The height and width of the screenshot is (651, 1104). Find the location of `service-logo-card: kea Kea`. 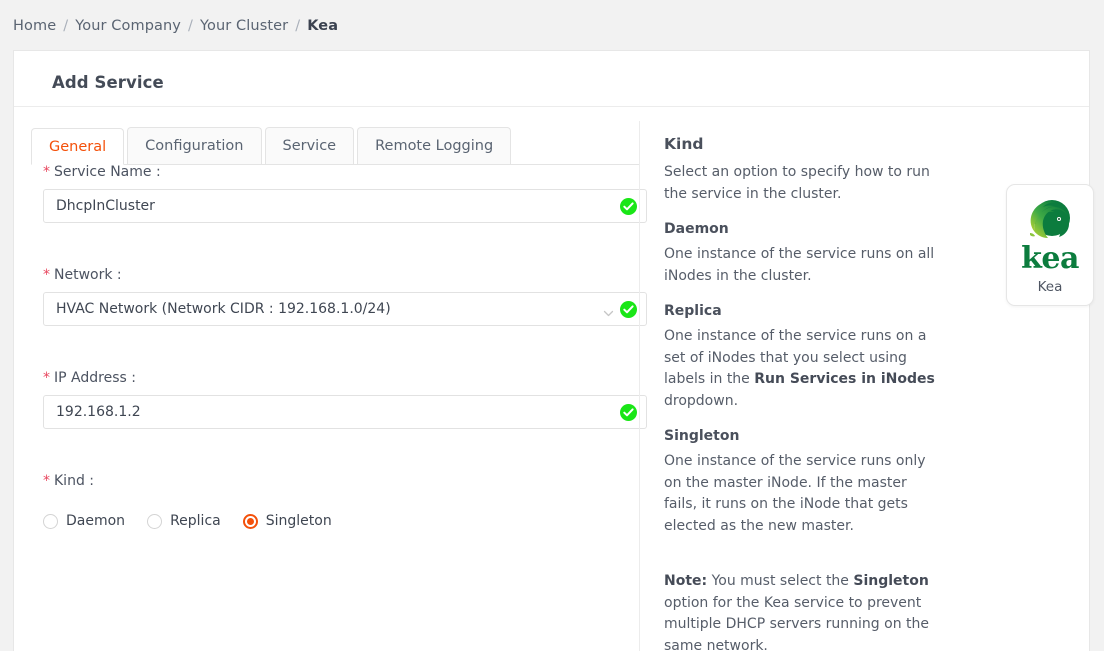

service-logo-card: kea Kea is located at coordinates (1050, 245).